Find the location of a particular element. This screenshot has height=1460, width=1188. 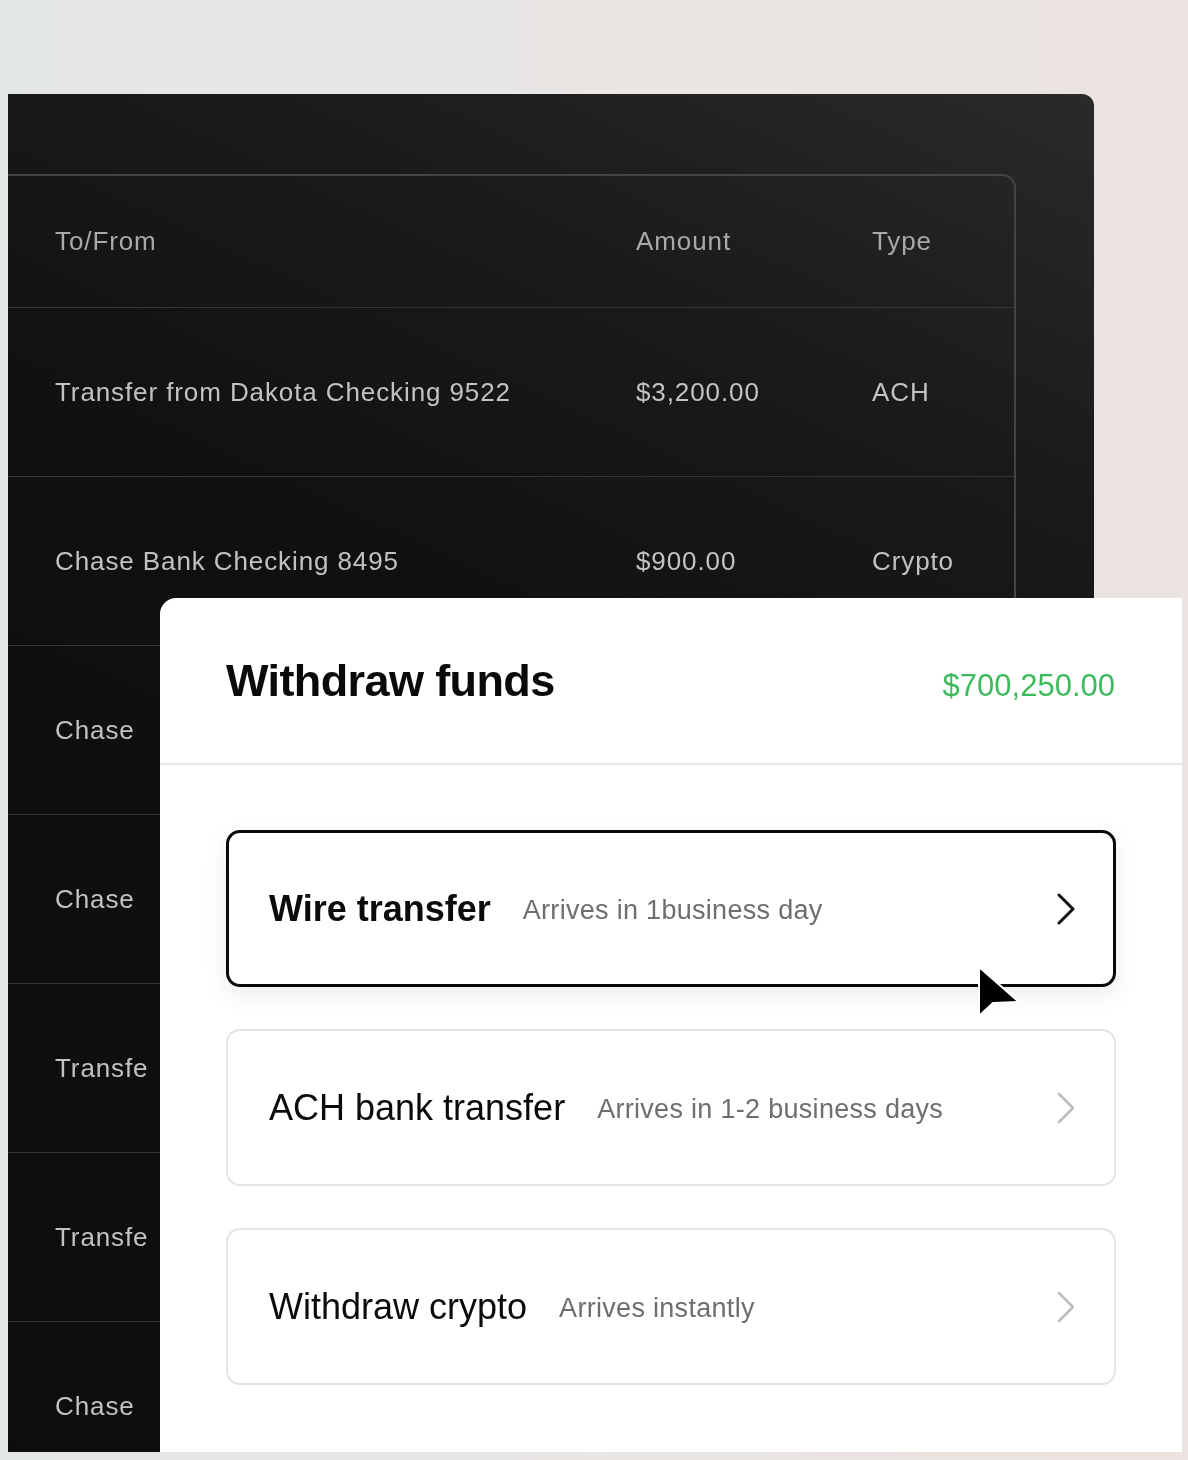

column-header: To/From is located at coordinates (106, 241).